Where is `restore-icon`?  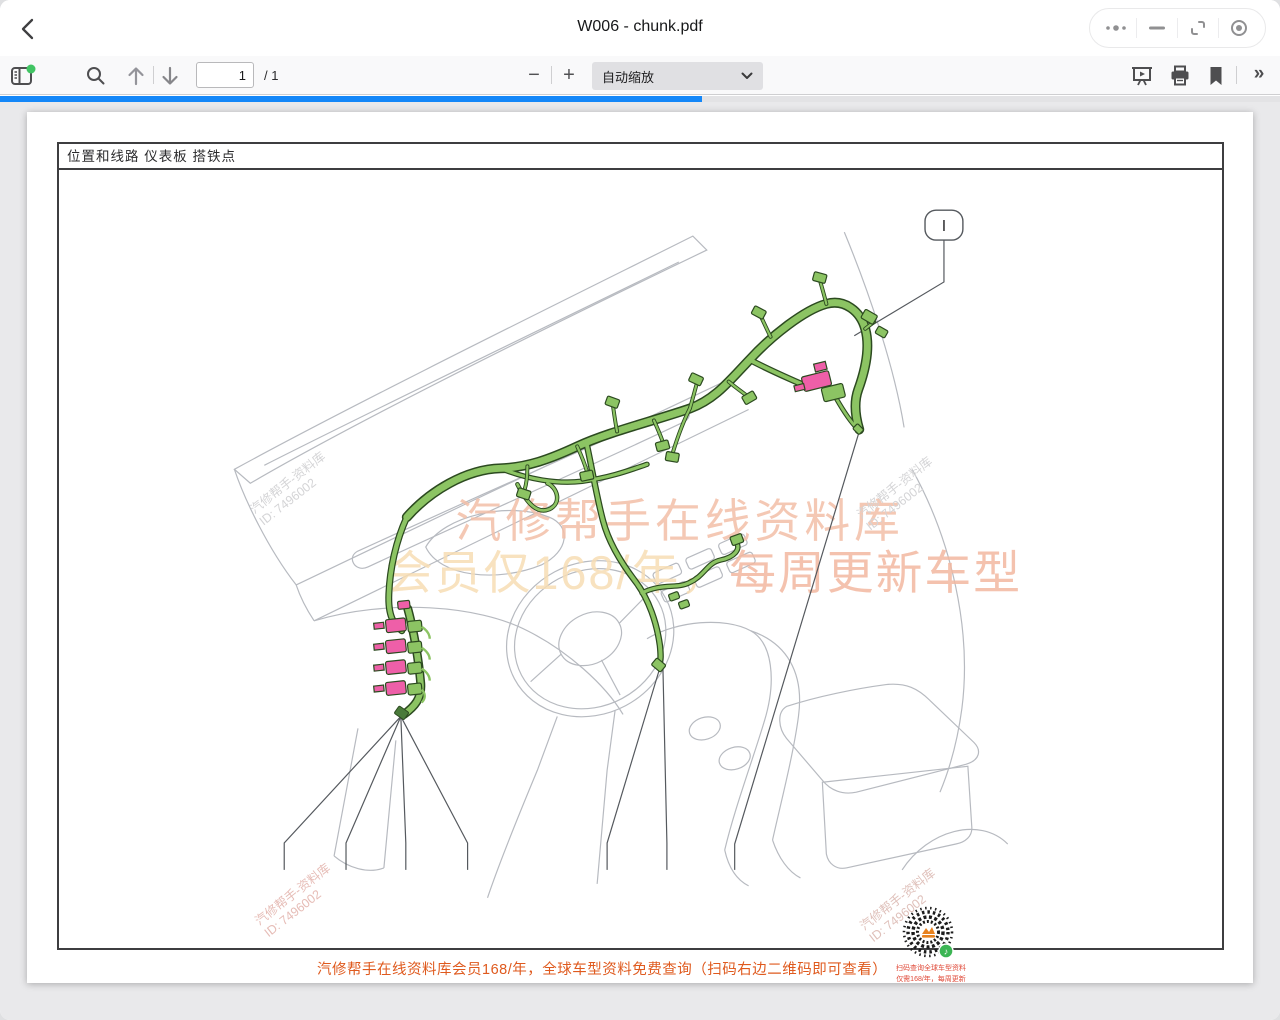 restore-icon is located at coordinates (1198, 28).